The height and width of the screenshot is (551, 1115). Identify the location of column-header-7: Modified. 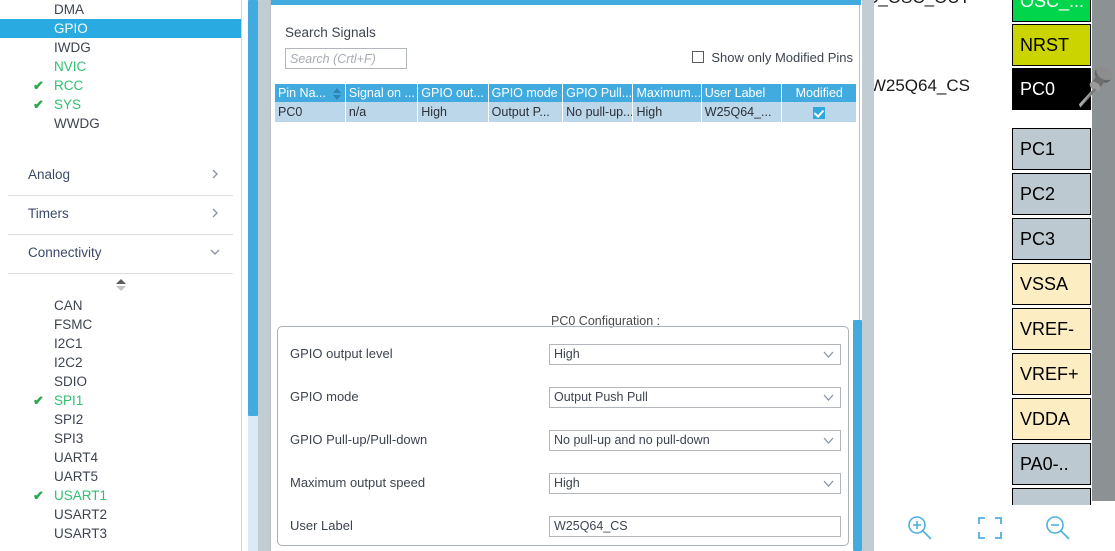
(819, 93).